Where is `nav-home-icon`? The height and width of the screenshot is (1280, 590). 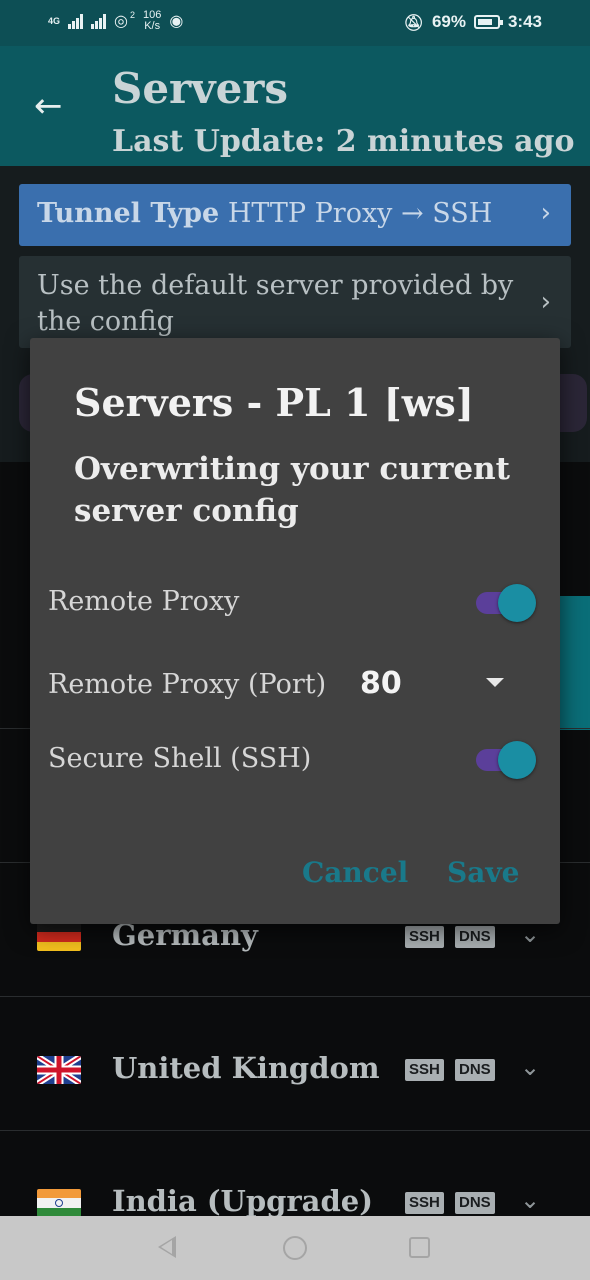 nav-home-icon is located at coordinates (295, 1248).